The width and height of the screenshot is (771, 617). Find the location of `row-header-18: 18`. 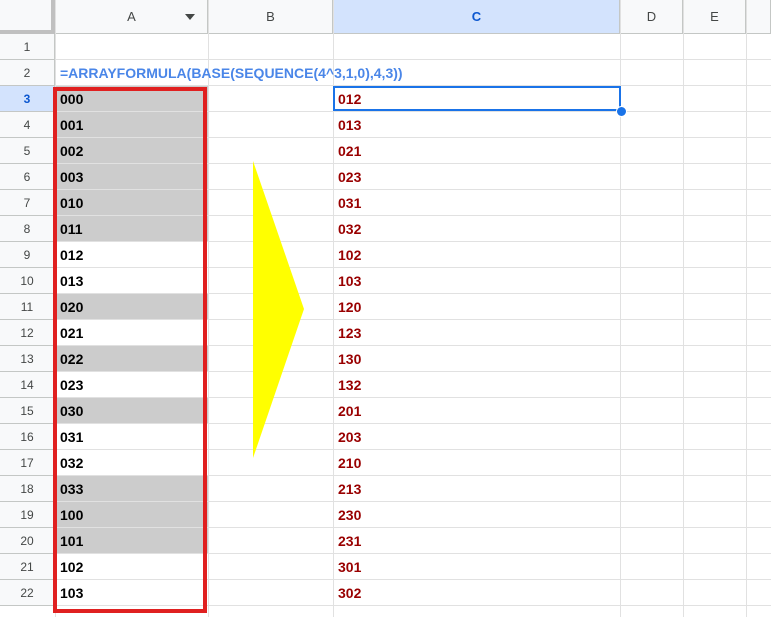

row-header-18: 18 is located at coordinates (27, 489).